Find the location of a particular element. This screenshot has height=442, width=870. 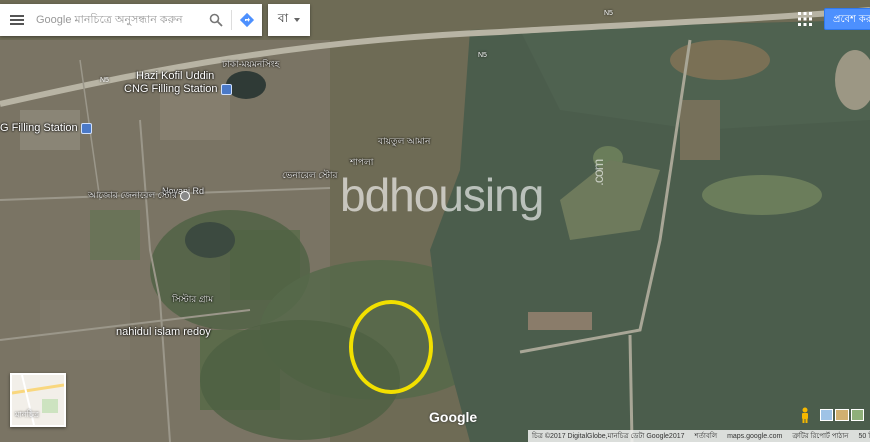

watermark: bdhousing .com is located at coordinates (473, 191).